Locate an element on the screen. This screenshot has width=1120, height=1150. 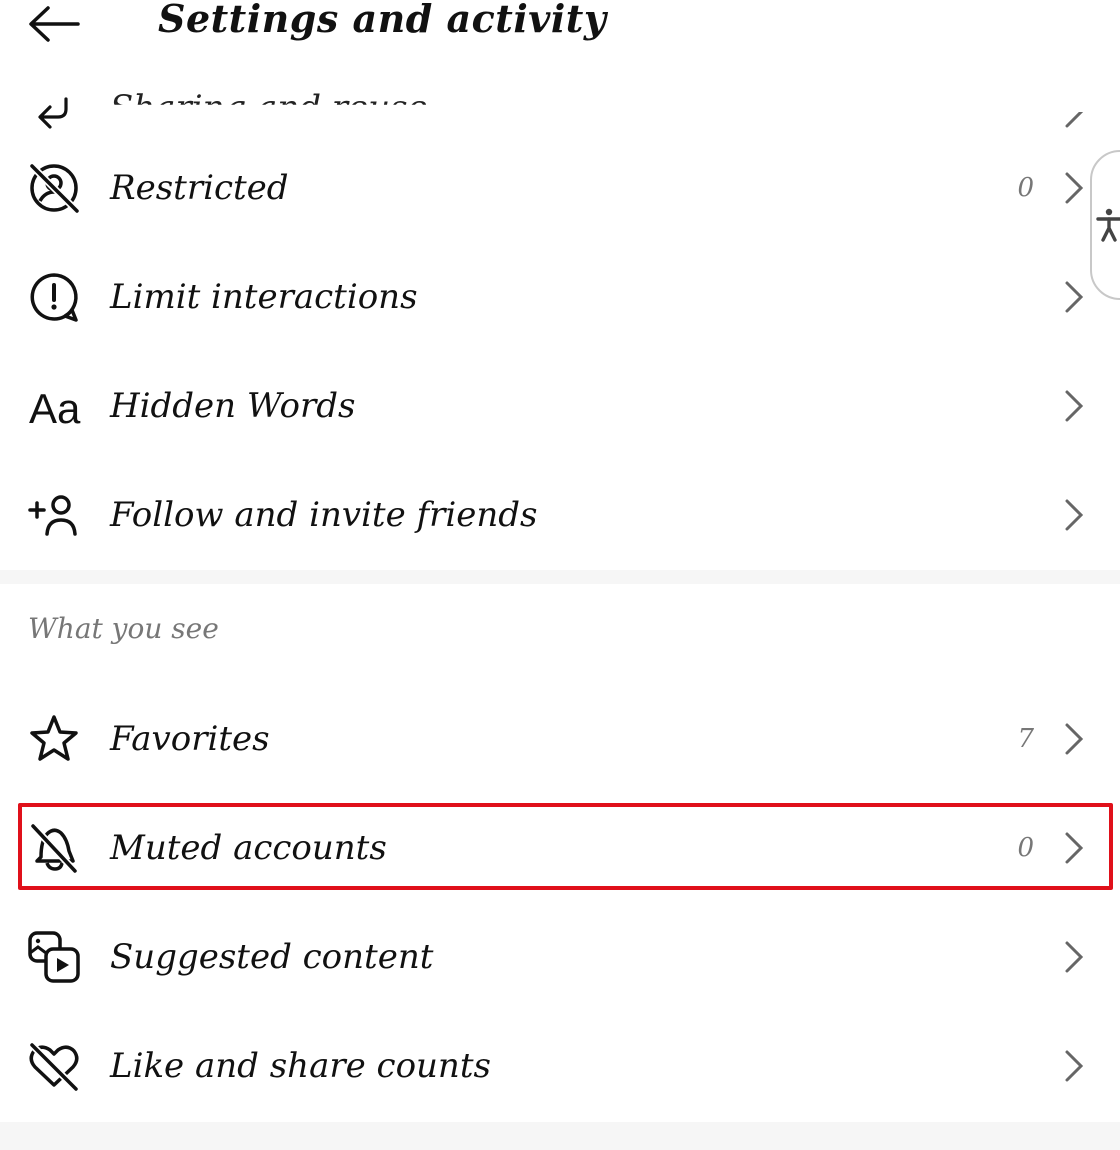
list-item-limit-interactions: Limit interactions is located at coordinates (560, 297).